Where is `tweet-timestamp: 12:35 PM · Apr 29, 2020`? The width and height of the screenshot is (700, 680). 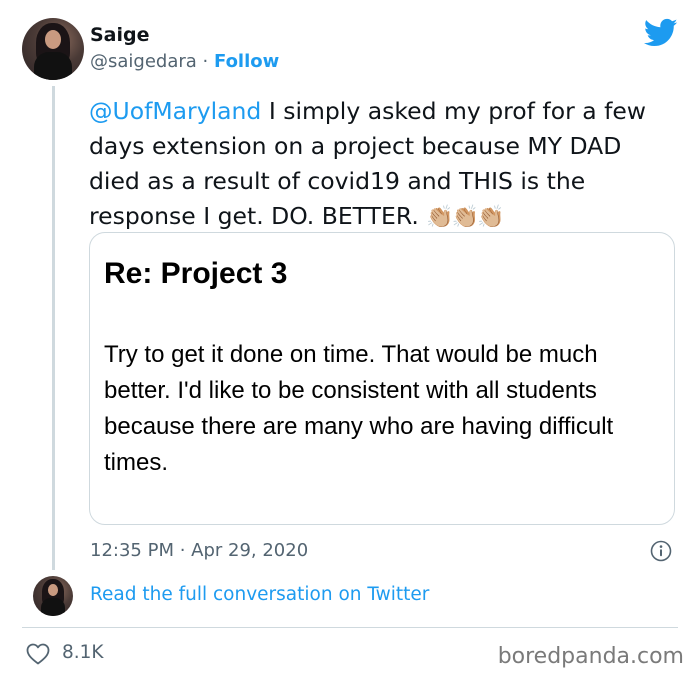 tweet-timestamp: 12:35 PM · Apr 29, 2020 is located at coordinates (199, 550).